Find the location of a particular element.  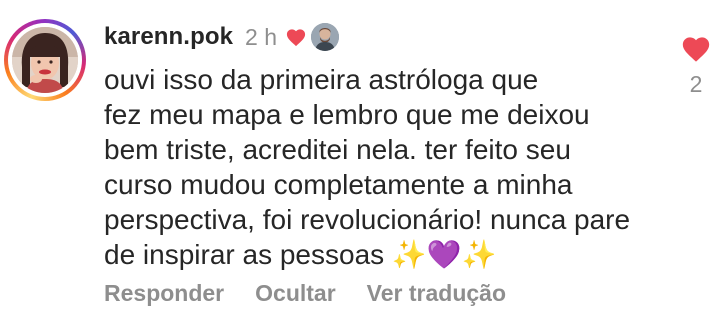

avatar is located at coordinates (45, 60).